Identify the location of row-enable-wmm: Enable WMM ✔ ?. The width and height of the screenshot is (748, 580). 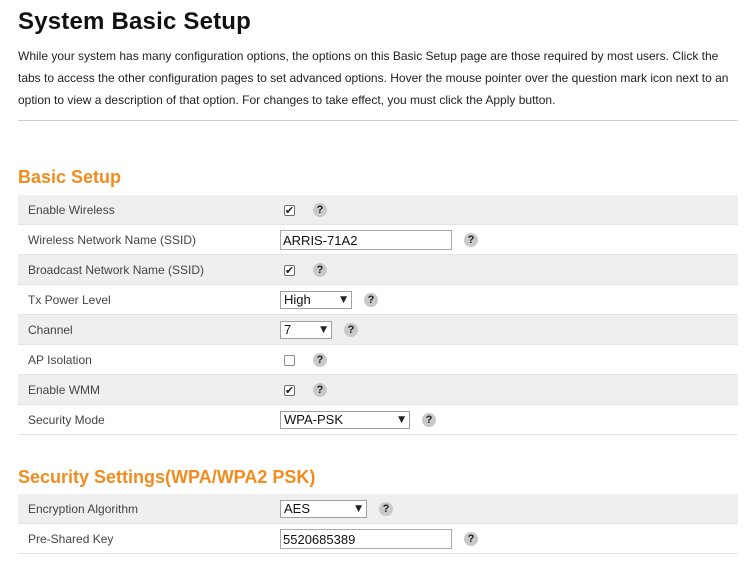
(378, 390).